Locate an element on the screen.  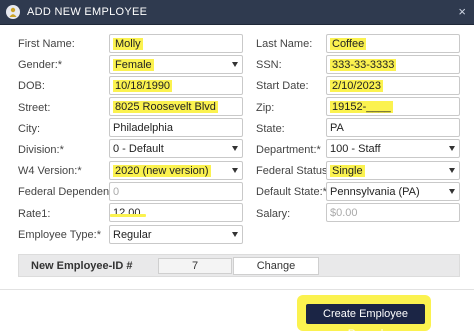
first-name-value: Molly is located at coordinates (128, 44).